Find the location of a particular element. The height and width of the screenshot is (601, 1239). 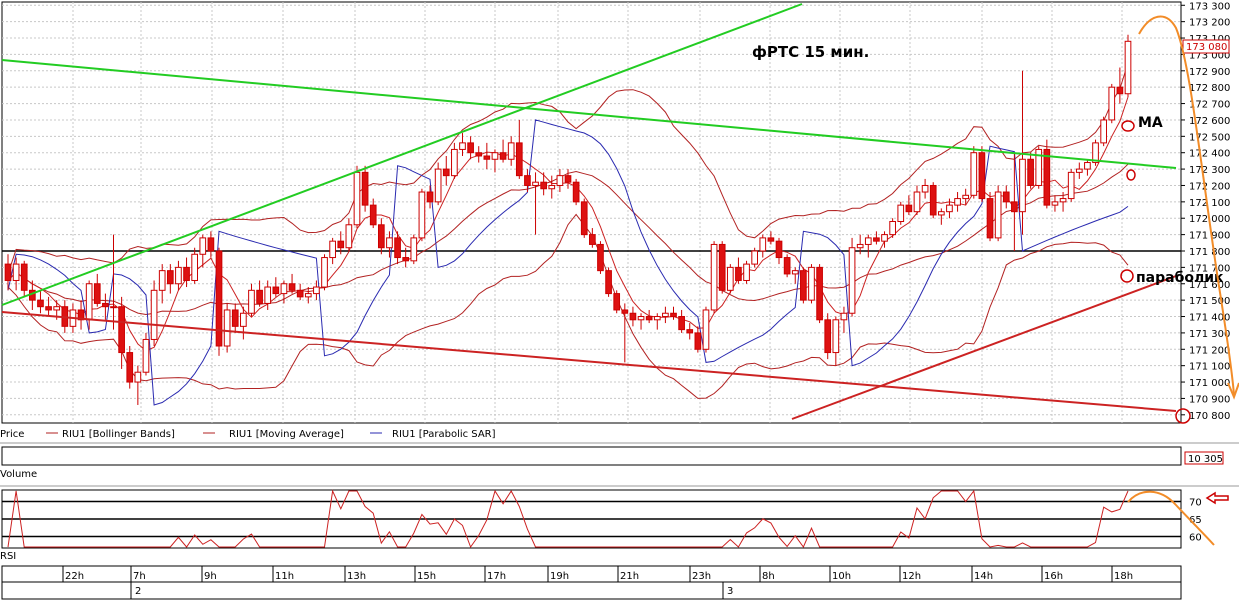

price-tick-label: 172 300 is located at coordinates (1209, 170).